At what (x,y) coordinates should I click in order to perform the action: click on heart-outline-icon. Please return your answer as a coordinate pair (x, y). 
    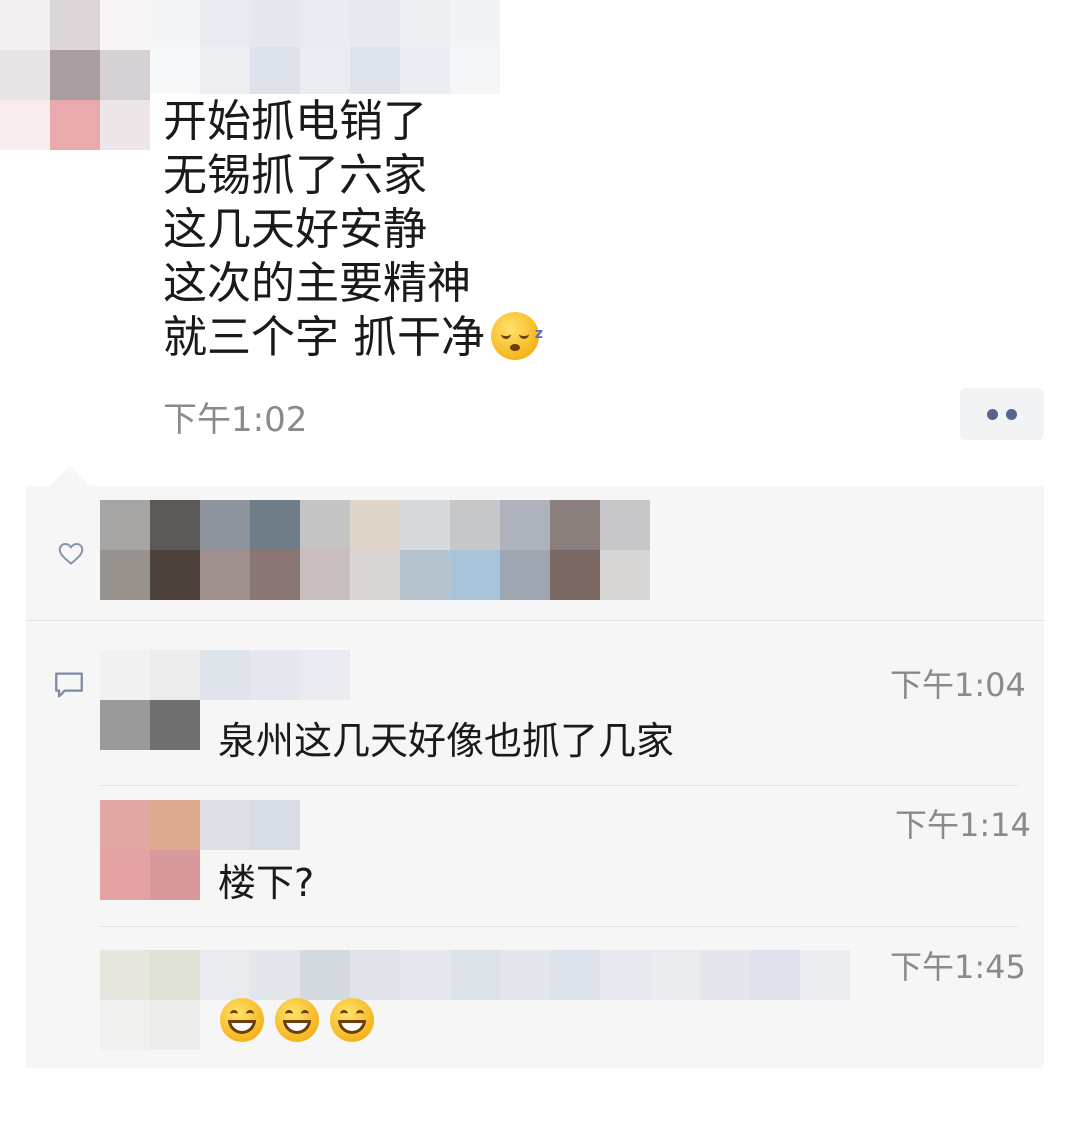
    Looking at the image, I should click on (71, 553).